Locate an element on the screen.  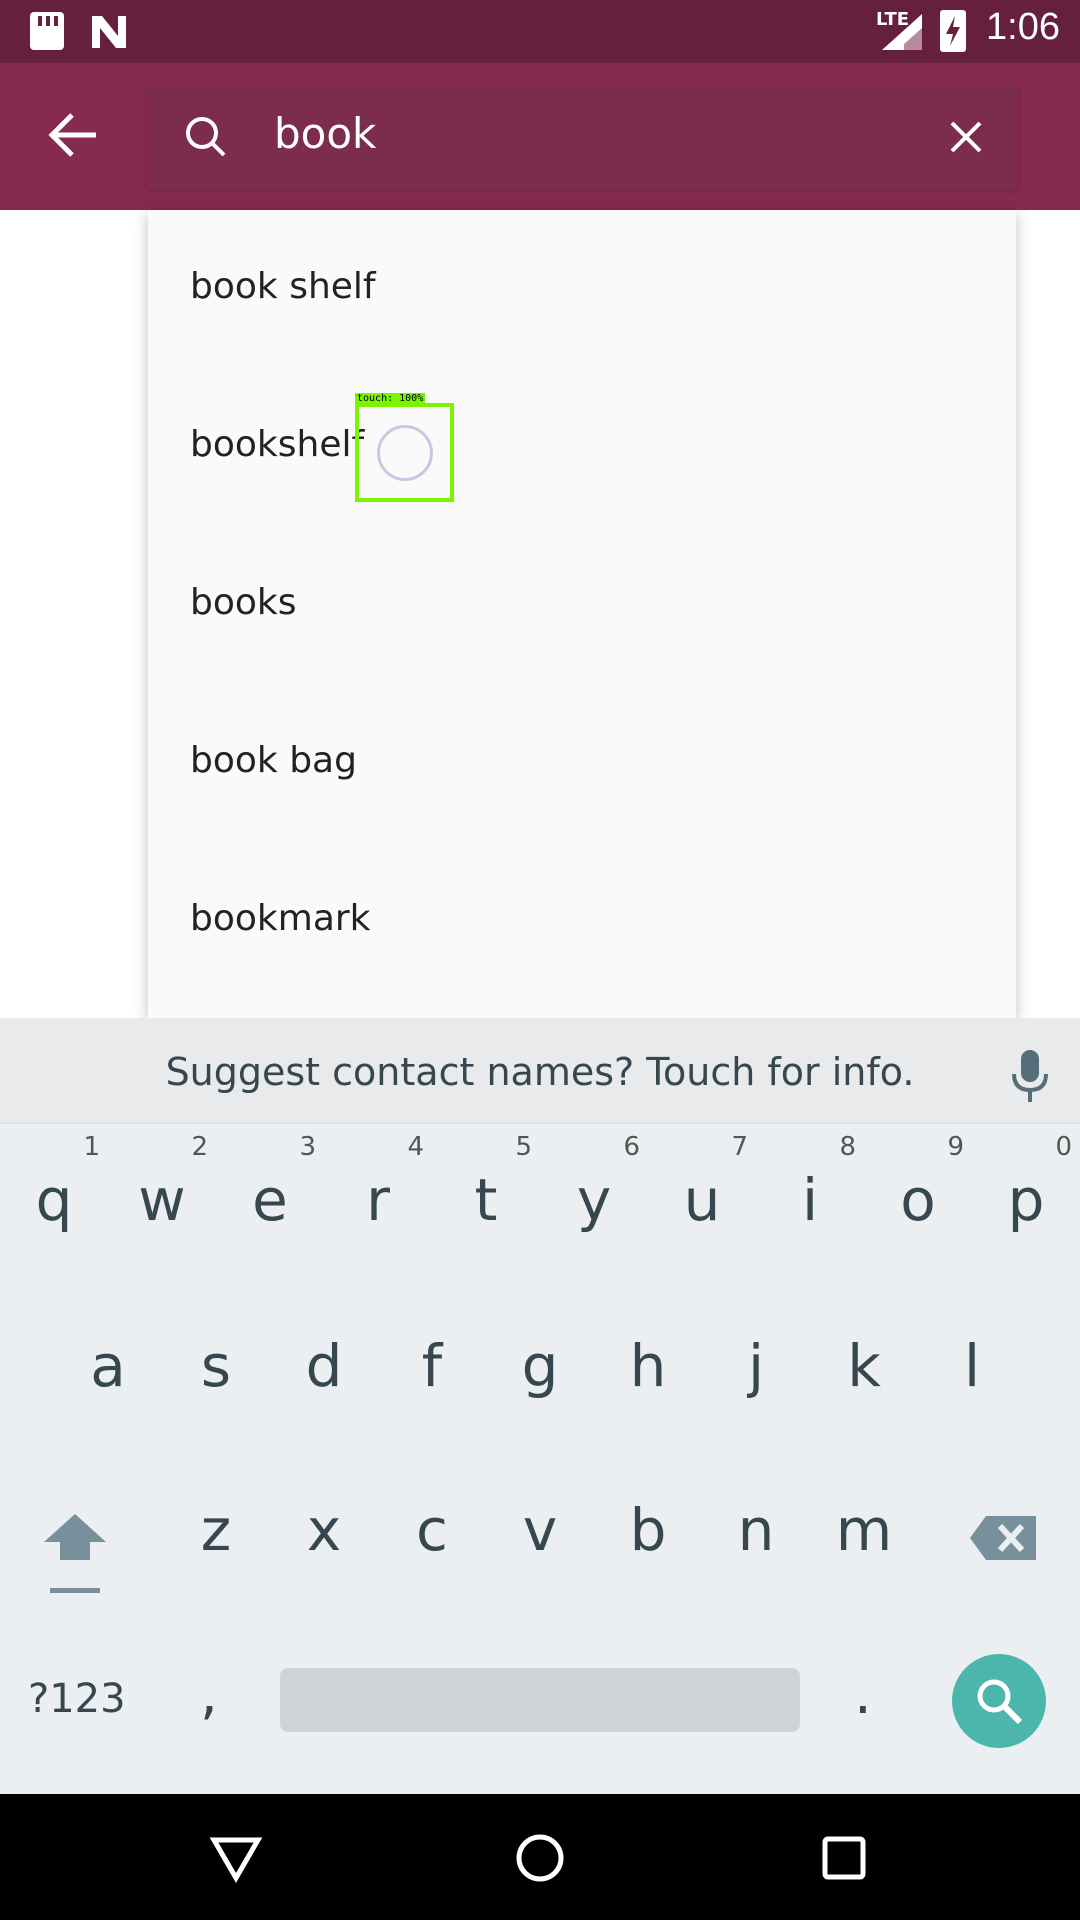
key-e: 3e is located at coordinates (270, 1202).